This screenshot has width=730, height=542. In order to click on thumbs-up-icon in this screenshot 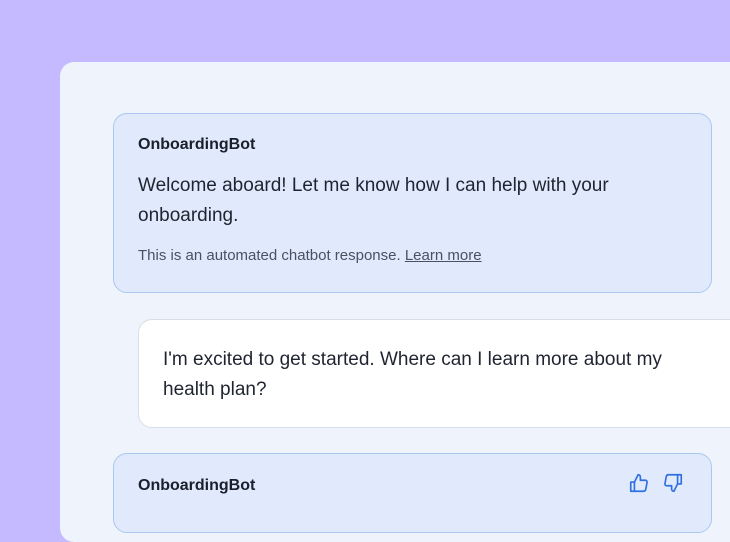, I will do `click(639, 483)`.